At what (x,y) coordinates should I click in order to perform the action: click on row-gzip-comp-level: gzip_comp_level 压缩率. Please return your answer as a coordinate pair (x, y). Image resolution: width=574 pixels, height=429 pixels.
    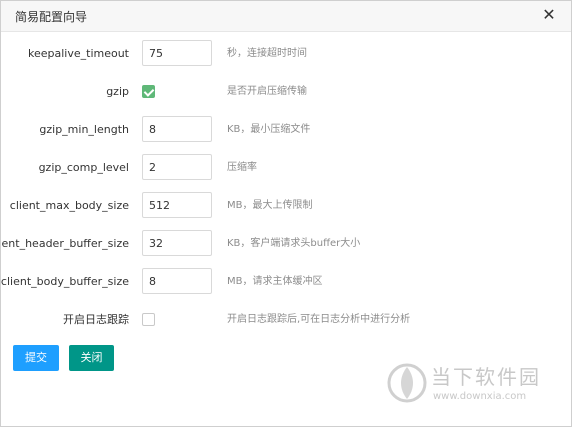
    Looking at the image, I should click on (286, 168).